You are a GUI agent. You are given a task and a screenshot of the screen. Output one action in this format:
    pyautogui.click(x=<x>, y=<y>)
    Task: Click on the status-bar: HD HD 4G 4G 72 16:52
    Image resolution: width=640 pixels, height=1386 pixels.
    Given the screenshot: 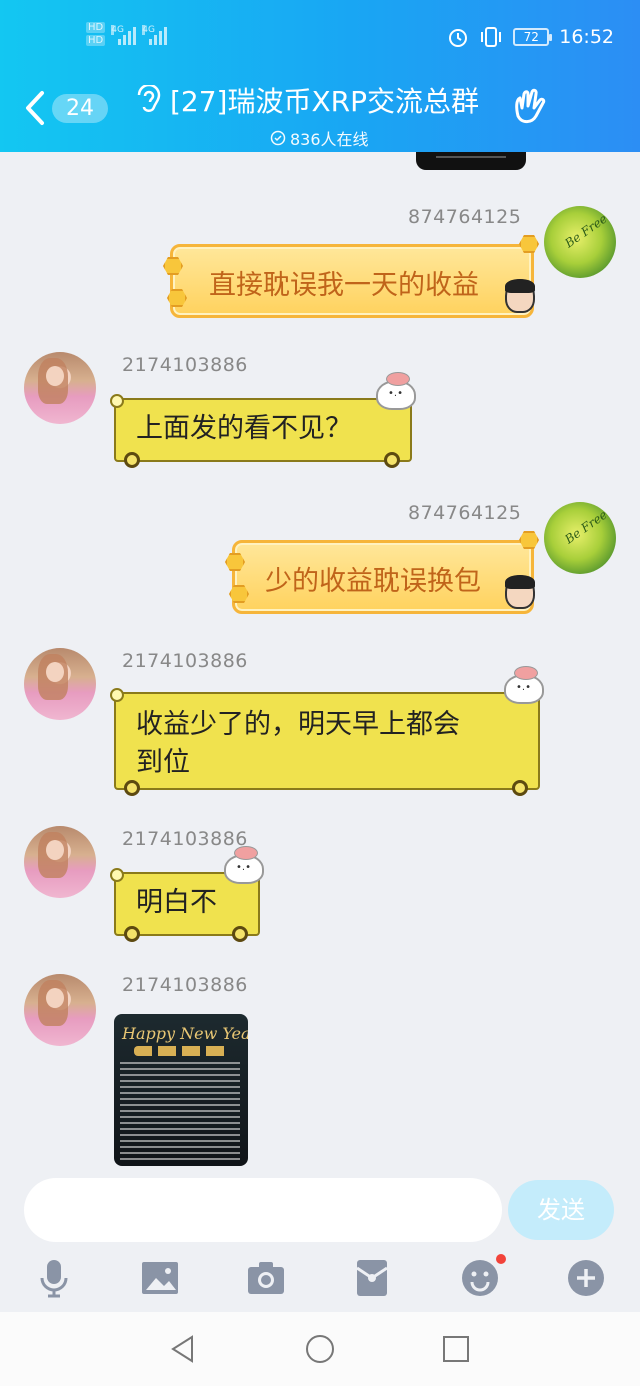 What is the action you would take?
    pyautogui.click(x=320, y=42)
    